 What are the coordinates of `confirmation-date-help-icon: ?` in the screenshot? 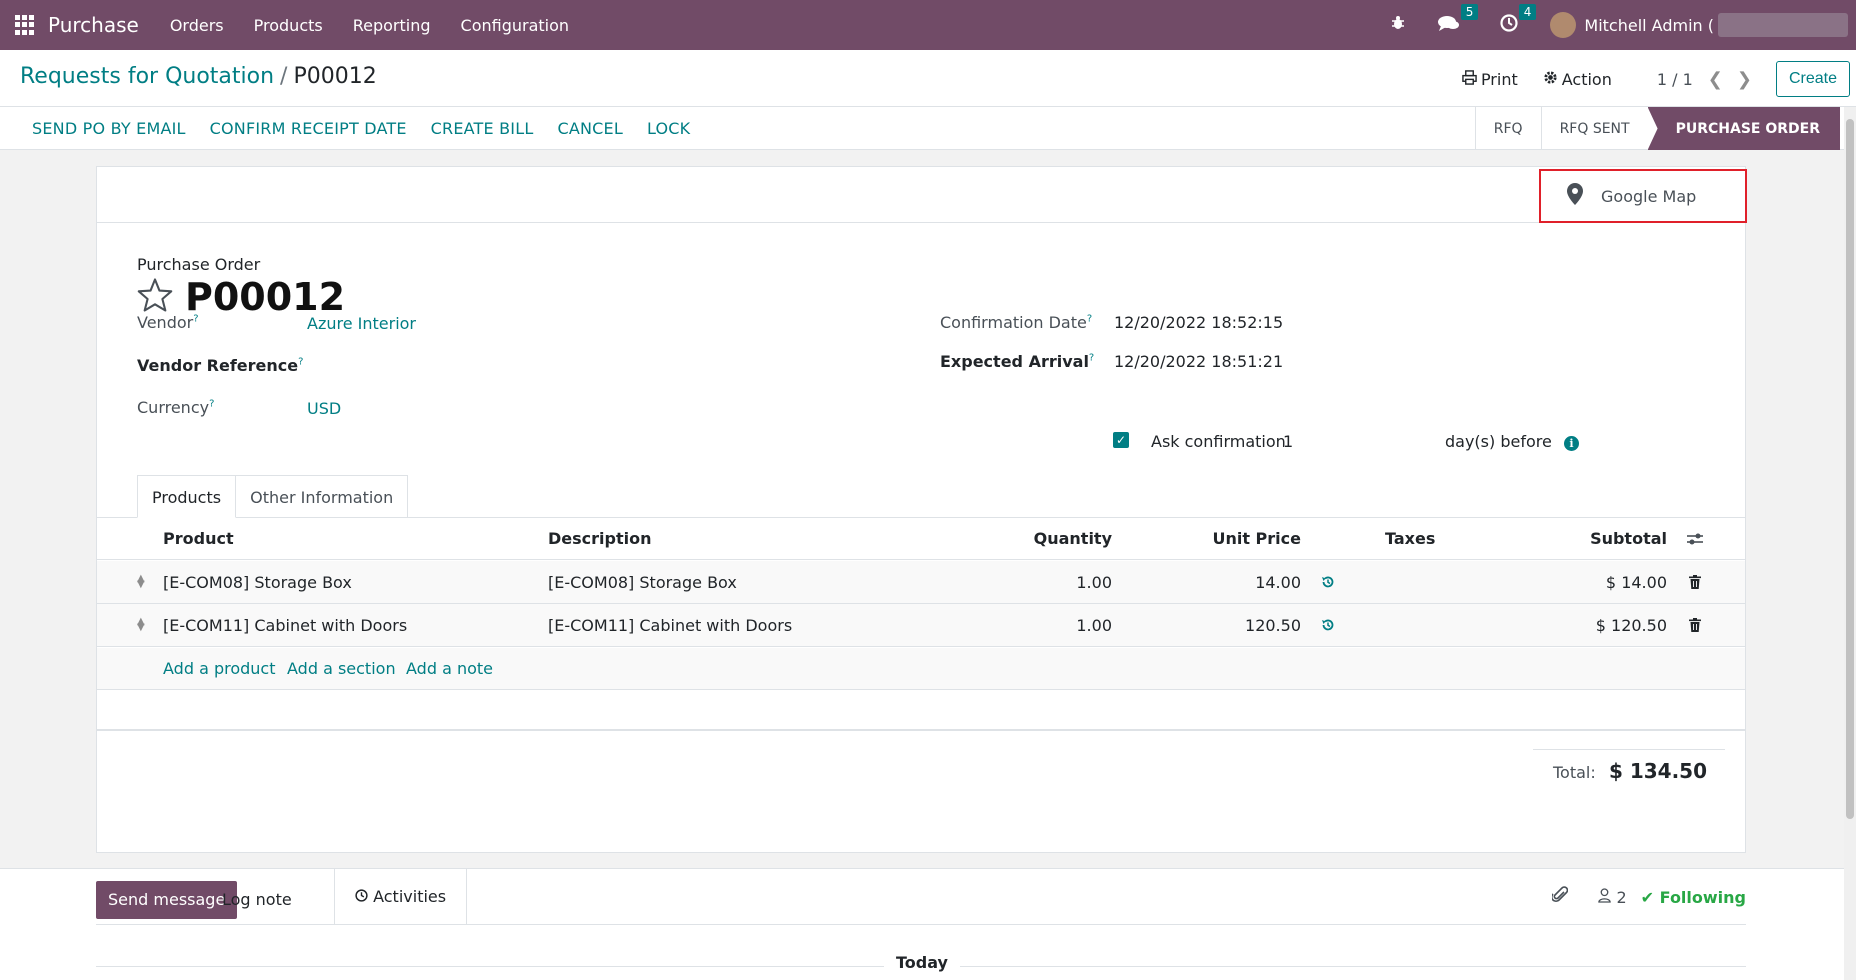 It's located at (1089, 319).